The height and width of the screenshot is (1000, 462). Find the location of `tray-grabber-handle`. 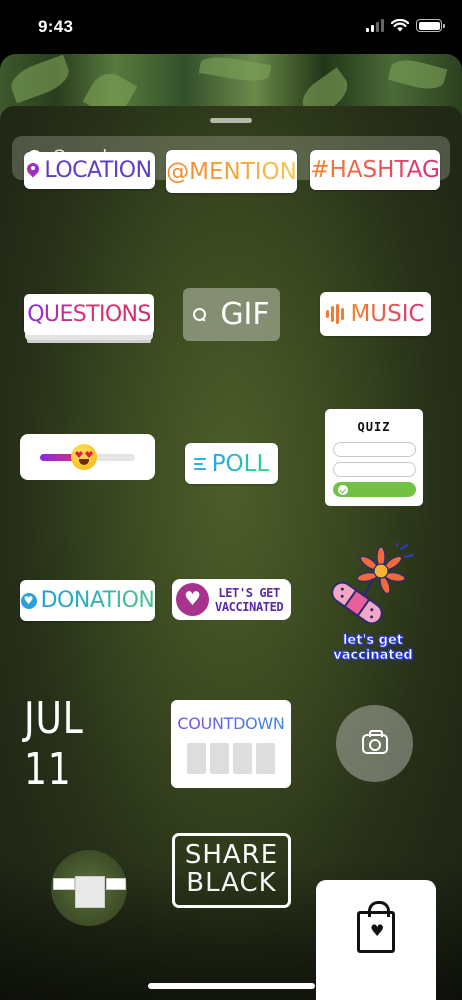

tray-grabber-handle is located at coordinates (231, 120).